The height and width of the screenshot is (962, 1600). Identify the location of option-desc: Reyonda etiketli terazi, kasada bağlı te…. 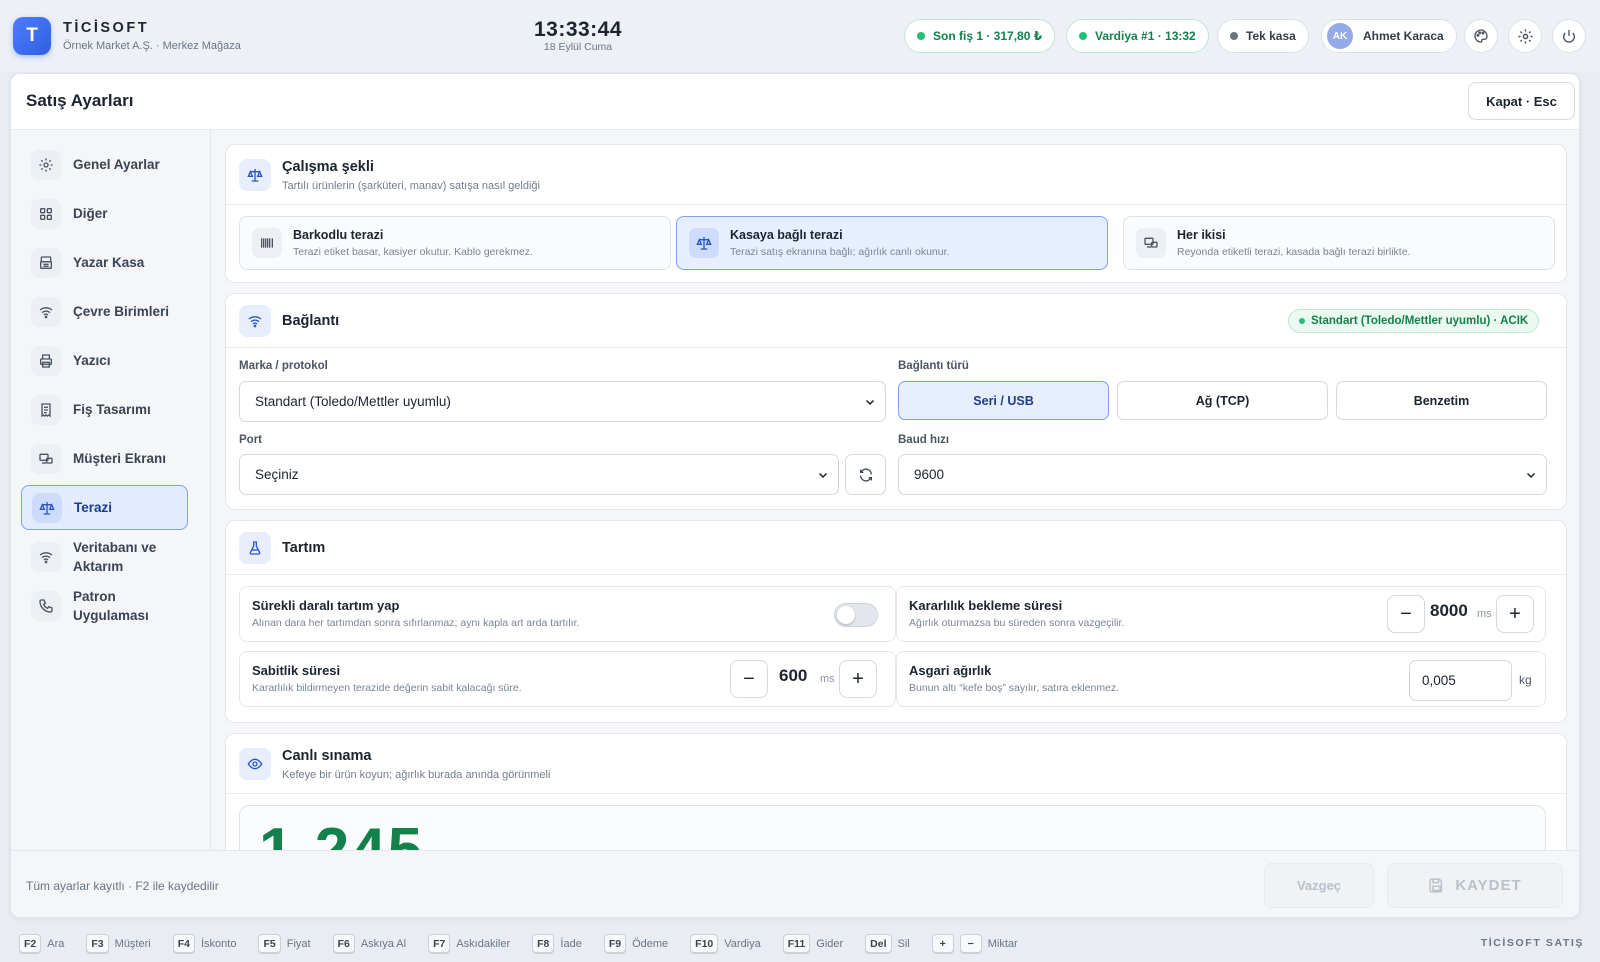
(1294, 252).